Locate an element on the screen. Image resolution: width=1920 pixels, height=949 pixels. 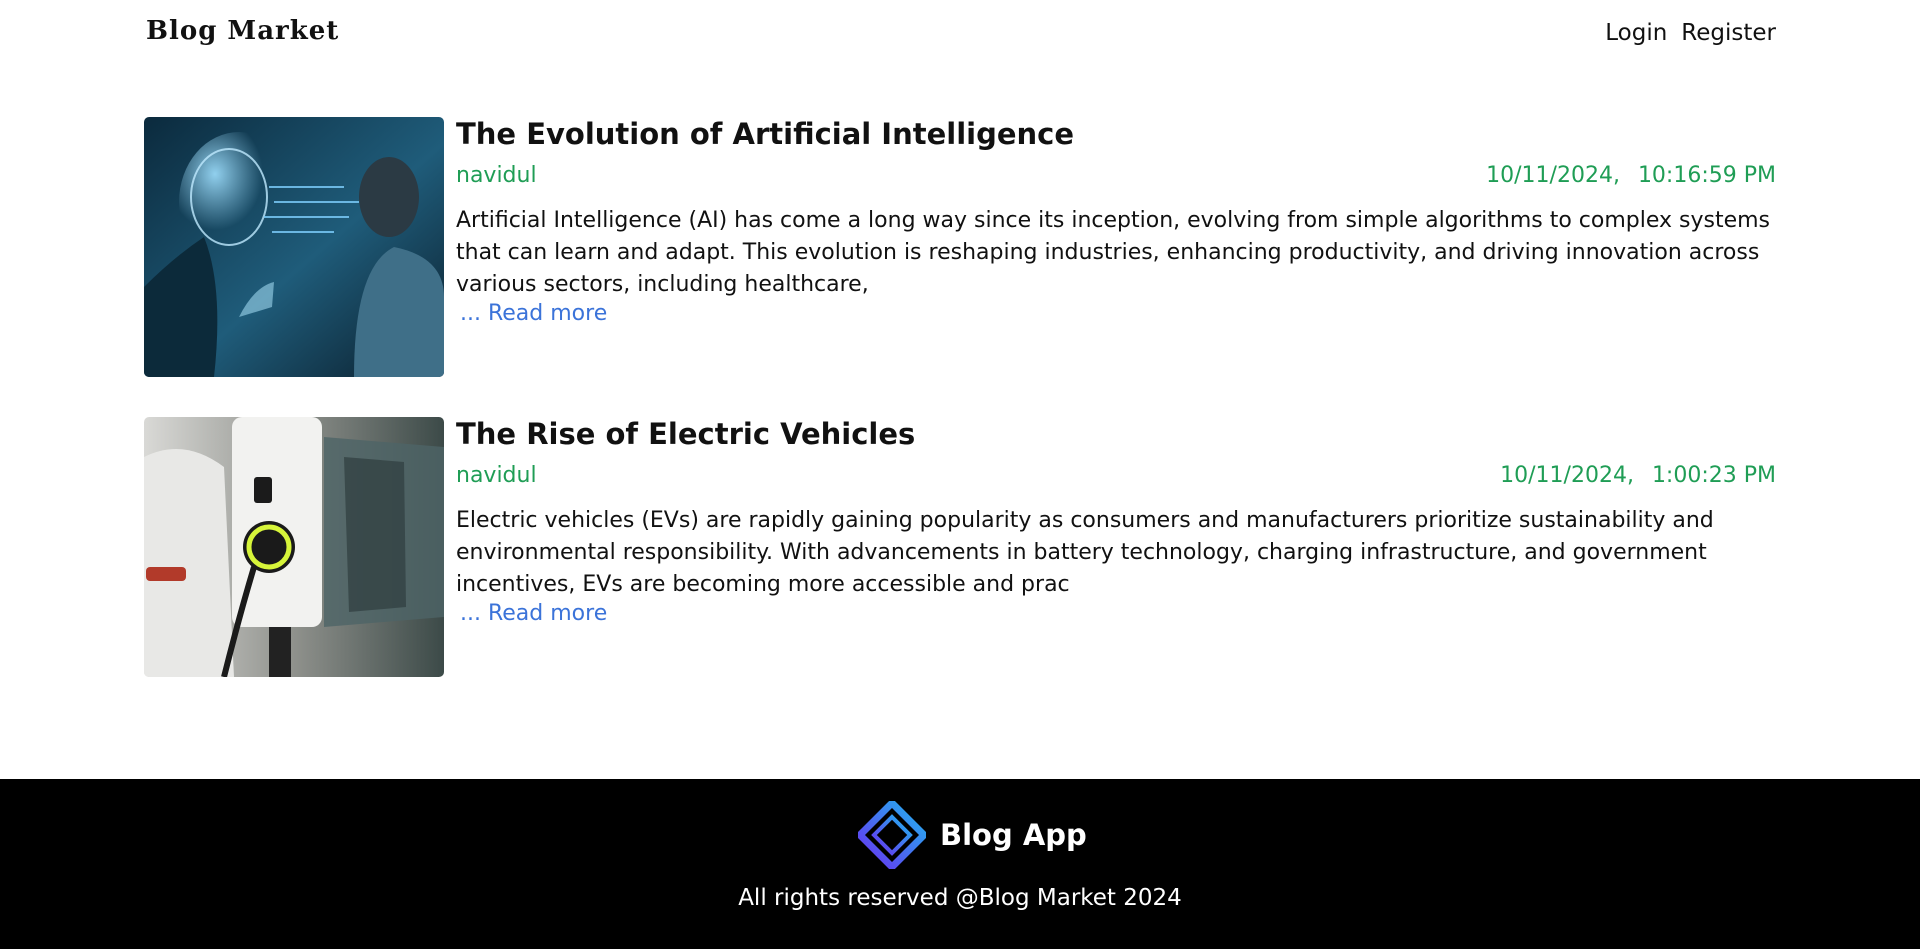
ev-charging-station-image is located at coordinates (294, 547).